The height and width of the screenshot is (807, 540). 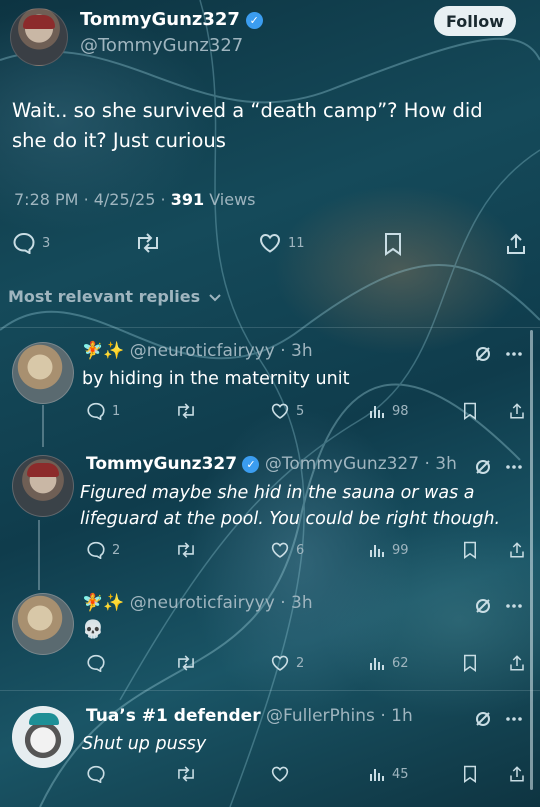 I want to click on views-button: 99, so click(x=388, y=550).